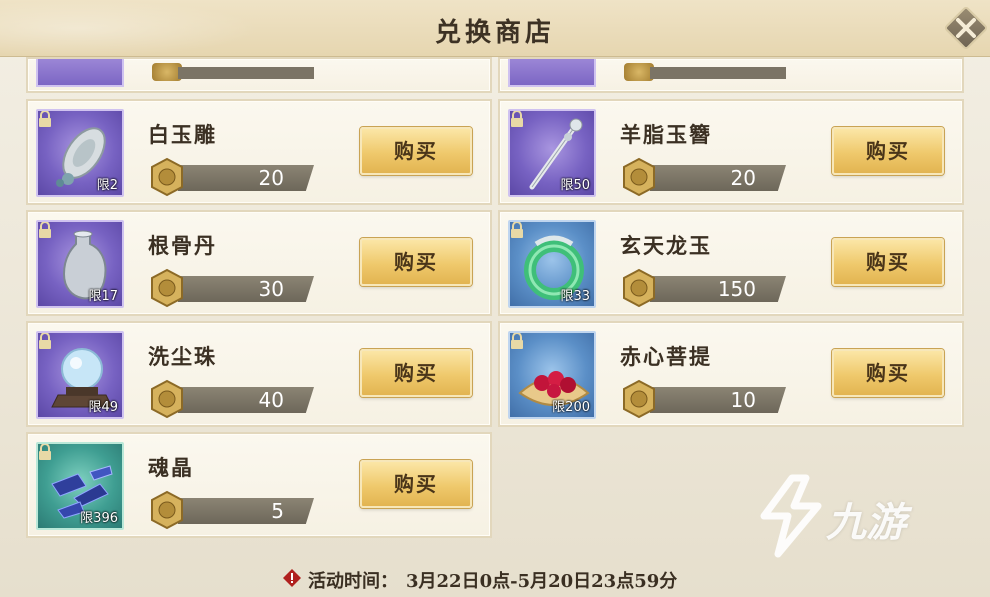 Image resolution: width=990 pixels, height=597 pixels. Describe the element at coordinates (743, 400) in the screenshot. I see `item-price: 10` at that location.